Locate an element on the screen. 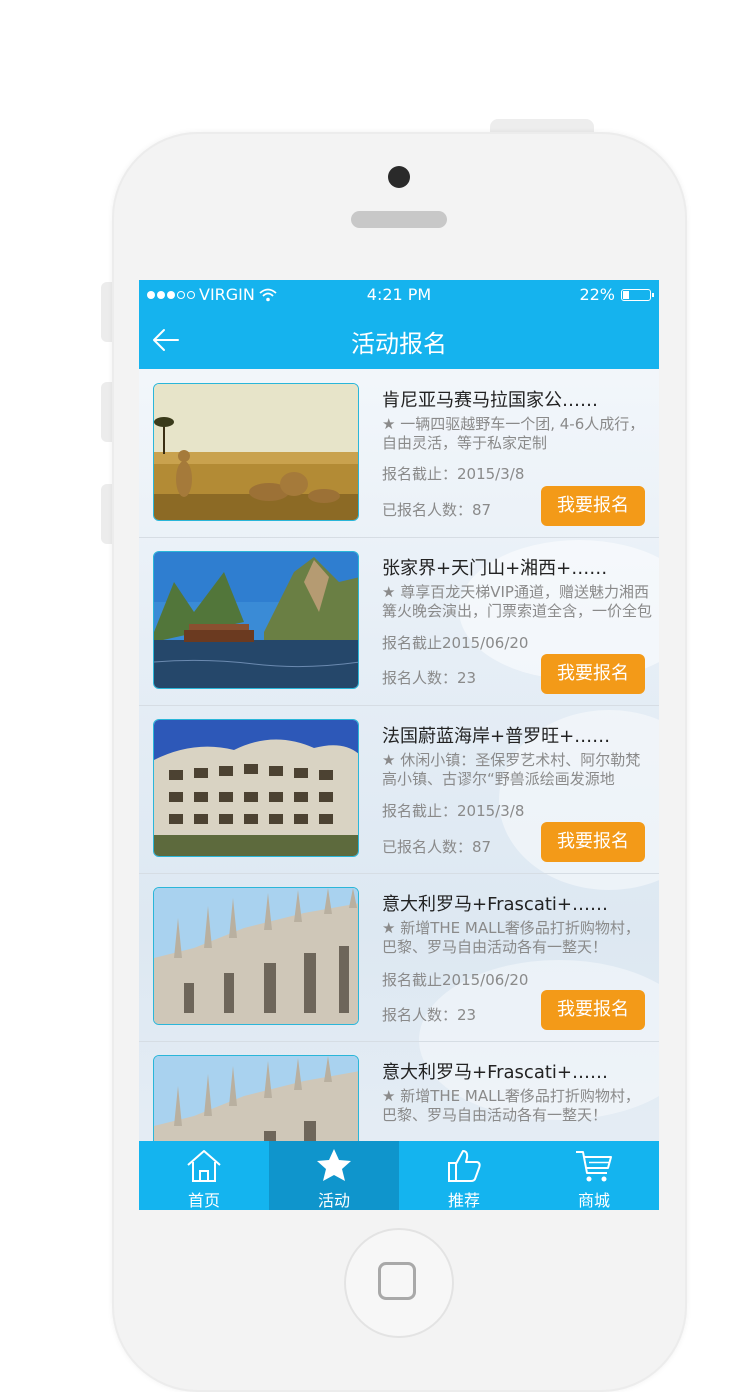  battery-icon is located at coordinates (637, 294).